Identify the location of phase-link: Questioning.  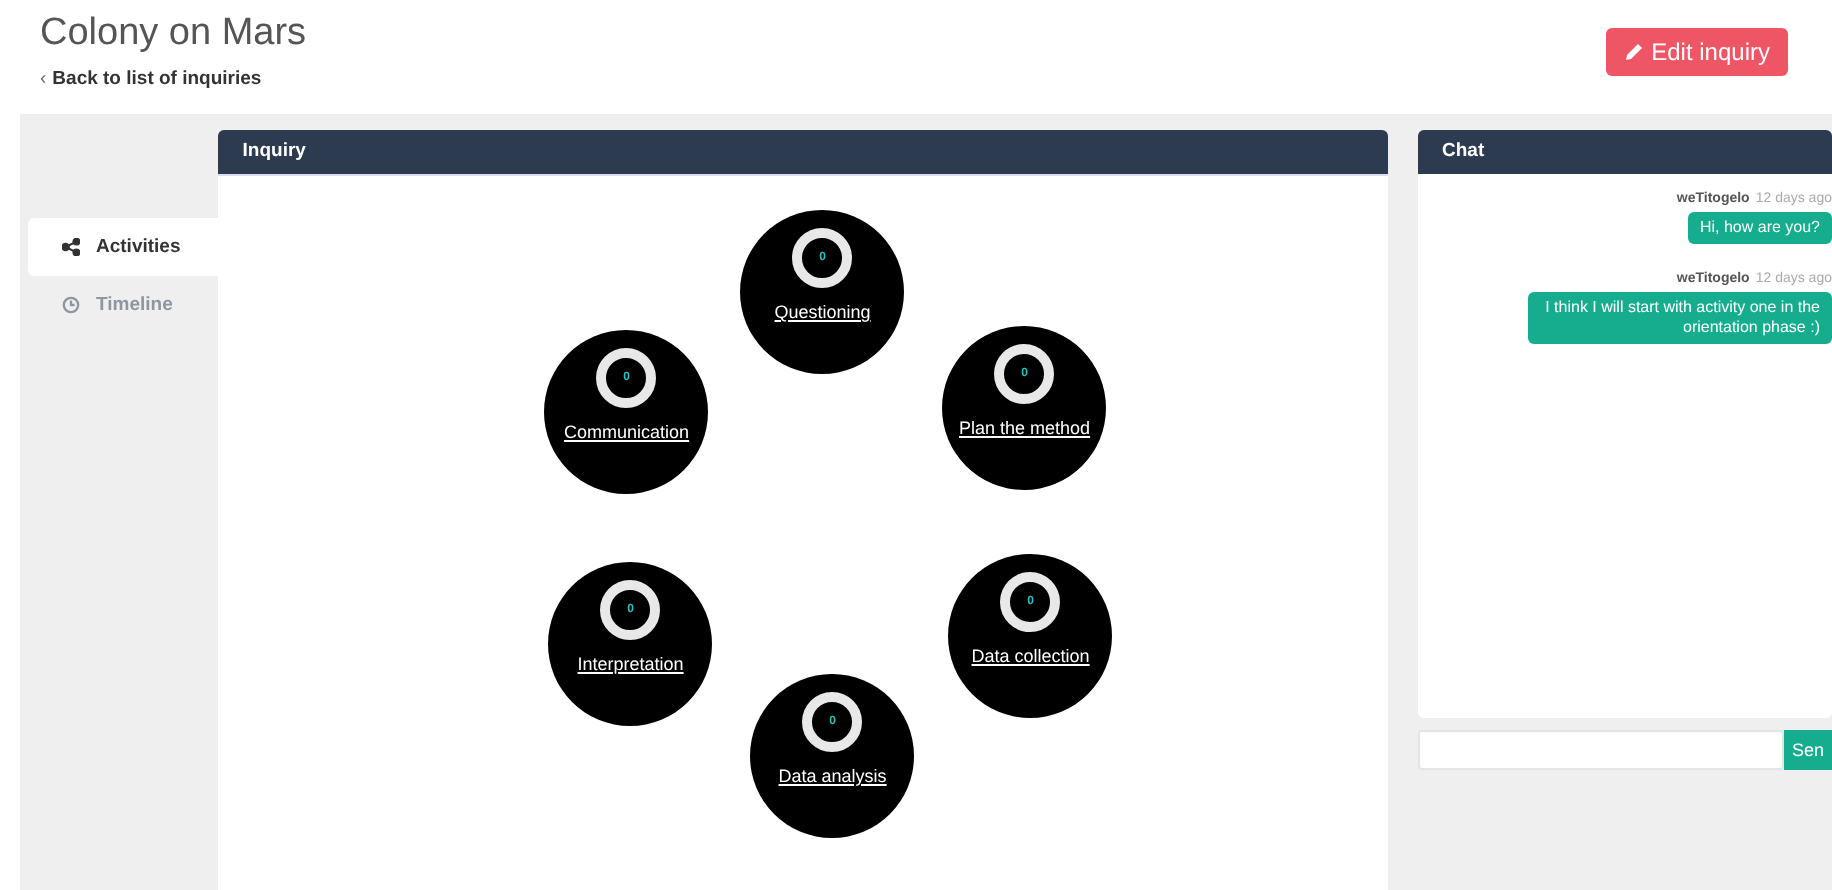
(822, 312).